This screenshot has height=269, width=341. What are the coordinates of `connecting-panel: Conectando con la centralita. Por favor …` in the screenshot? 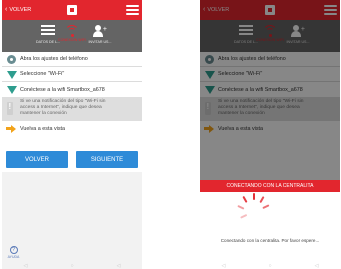 It's located at (270, 230).